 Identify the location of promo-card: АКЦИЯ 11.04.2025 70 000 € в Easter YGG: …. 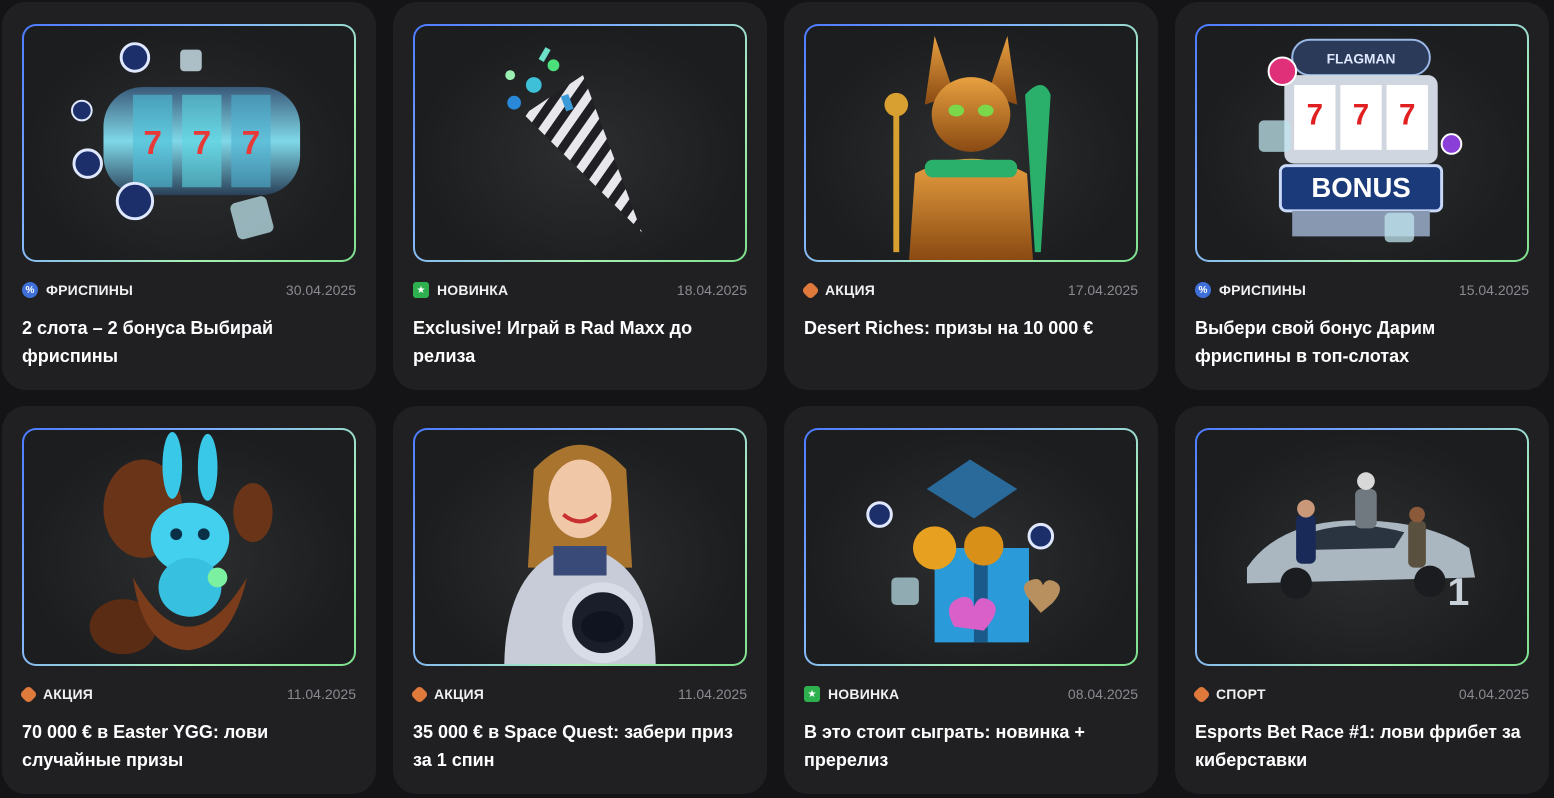
(189, 600).